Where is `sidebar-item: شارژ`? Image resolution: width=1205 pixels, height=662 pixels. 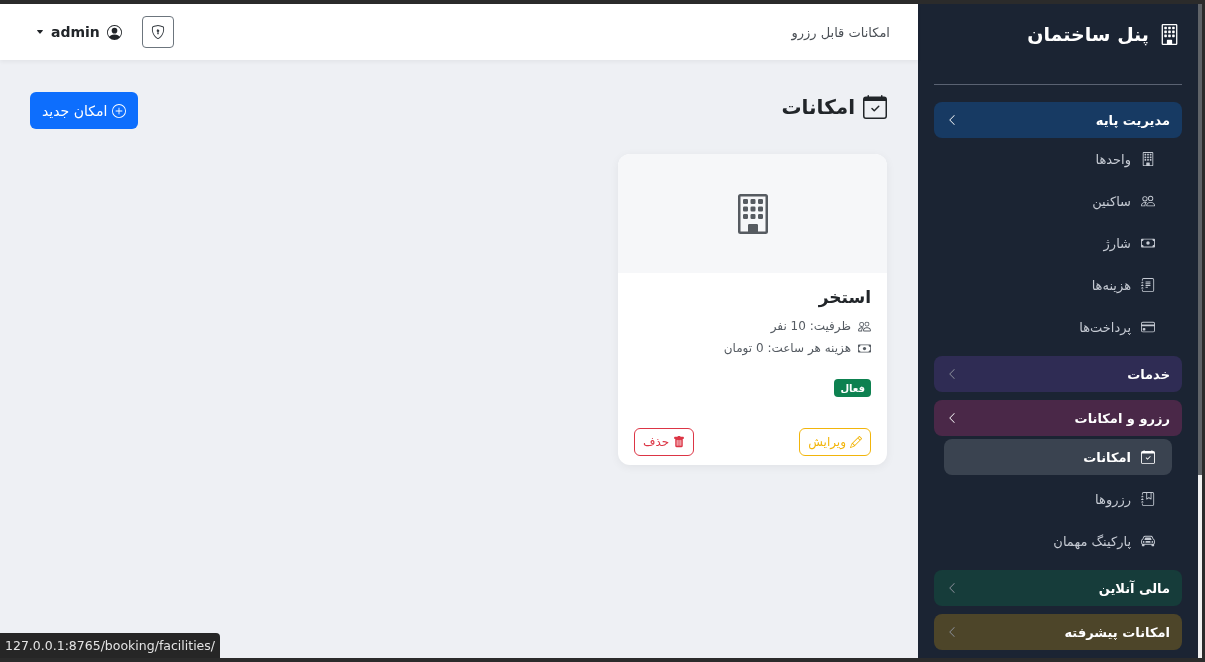
sidebar-item: شارژ is located at coordinates (1058, 243).